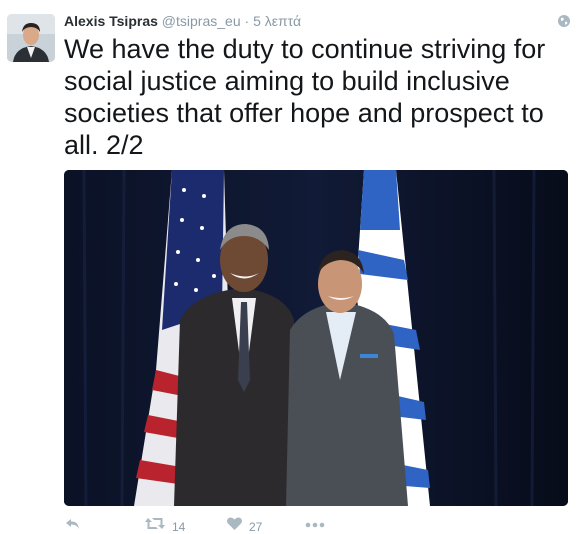 Image resolution: width=584 pixels, height=534 pixels. What do you see at coordinates (179, 527) in the screenshot?
I see `retweet-count: 14` at bounding box center [179, 527].